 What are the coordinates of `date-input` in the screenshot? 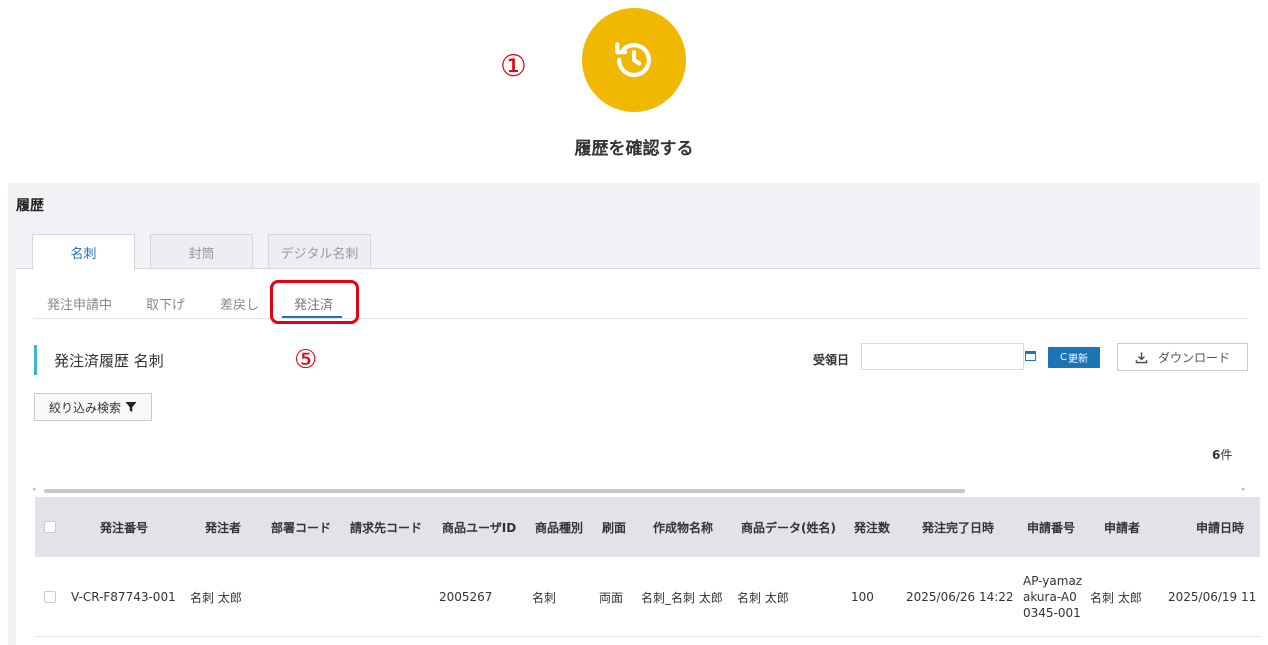 It's located at (942, 356).